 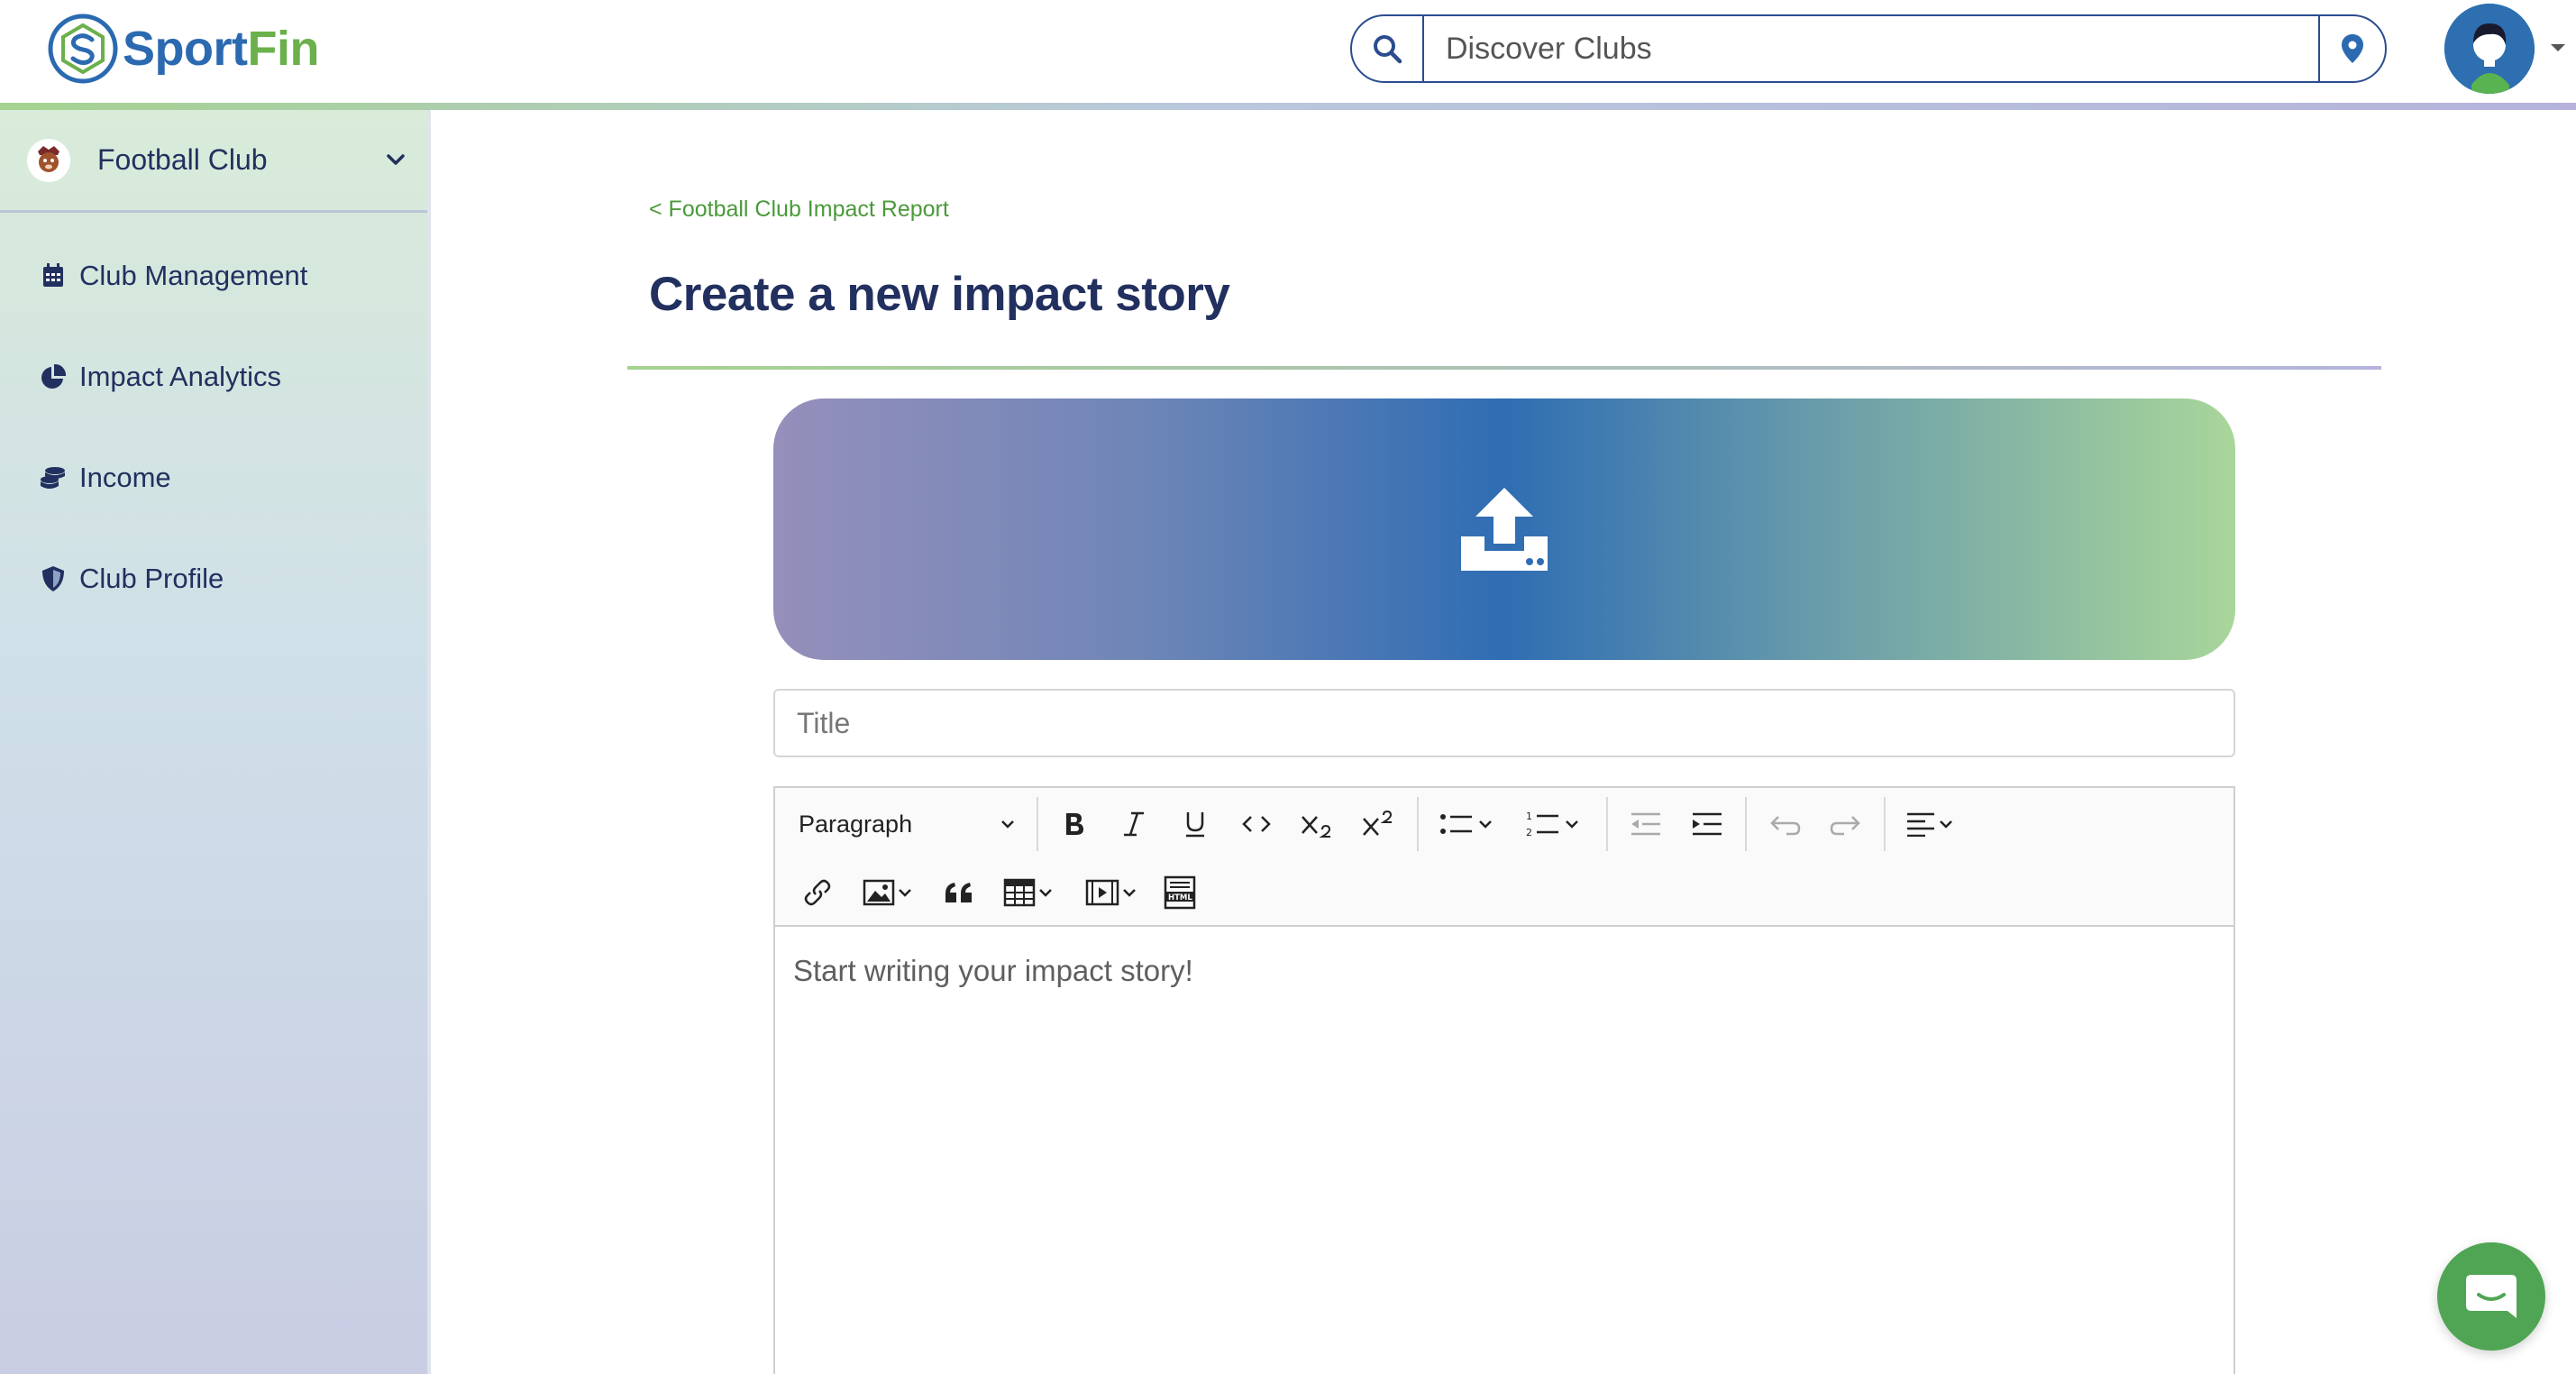 I want to click on block-quote-button, so click(x=959, y=893).